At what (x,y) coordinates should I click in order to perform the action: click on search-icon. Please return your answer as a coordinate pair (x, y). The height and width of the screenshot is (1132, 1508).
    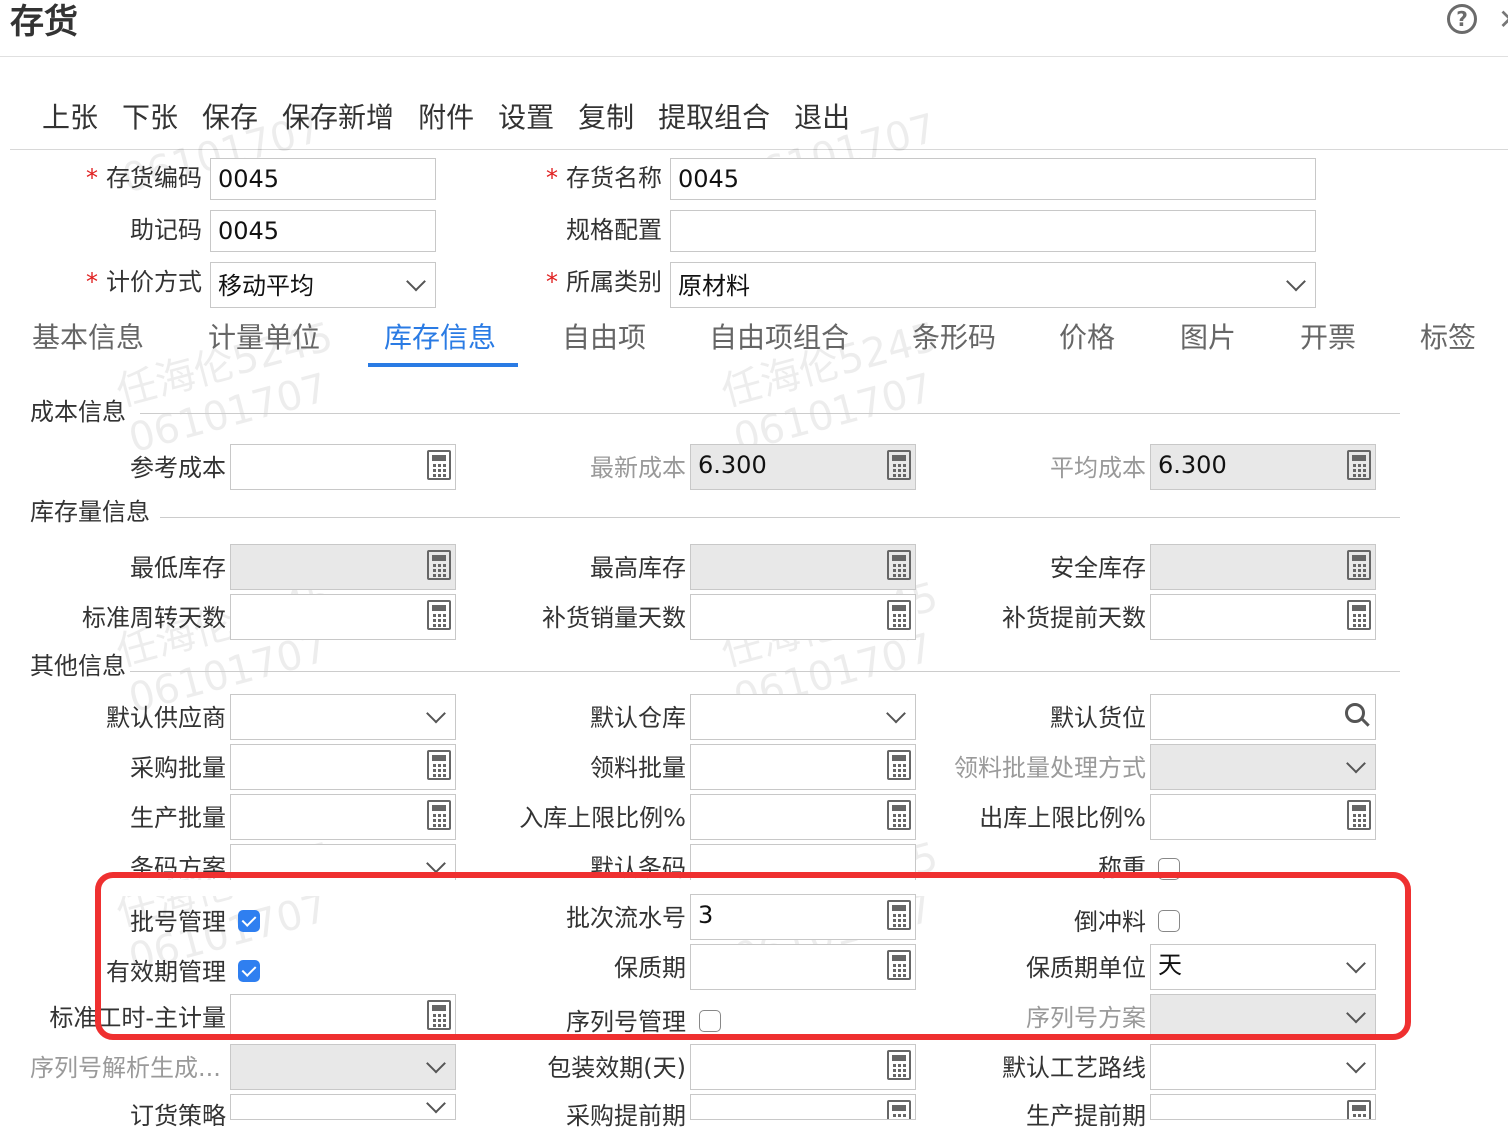
    Looking at the image, I should click on (1355, 713).